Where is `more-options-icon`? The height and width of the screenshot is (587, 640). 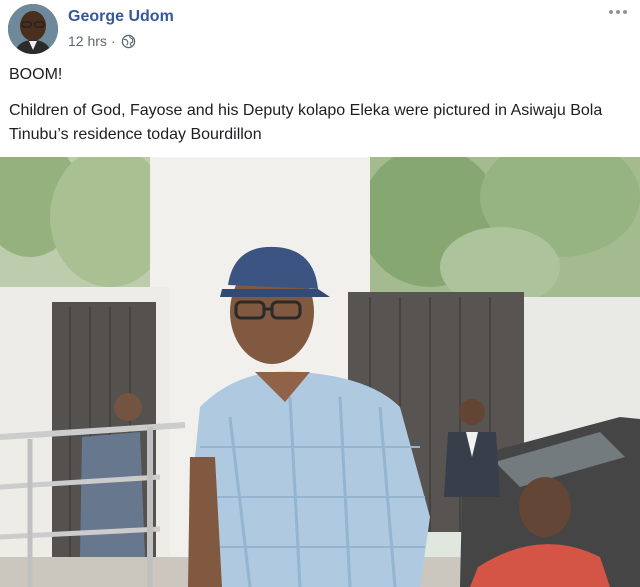
more-options-icon is located at coordinates (618, 12).